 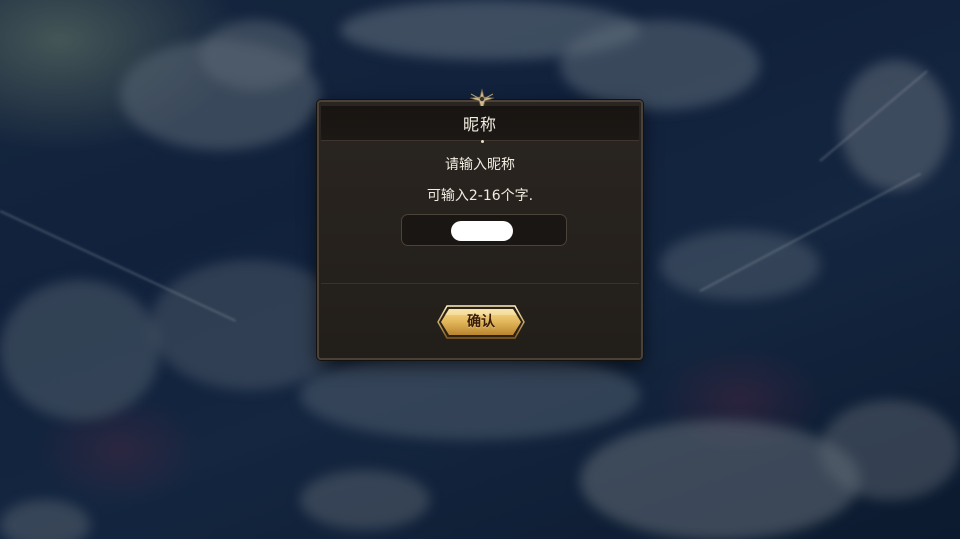 I want to click on nickname-length-hint: 可输入2-16个字., so click(x=480, y=196).